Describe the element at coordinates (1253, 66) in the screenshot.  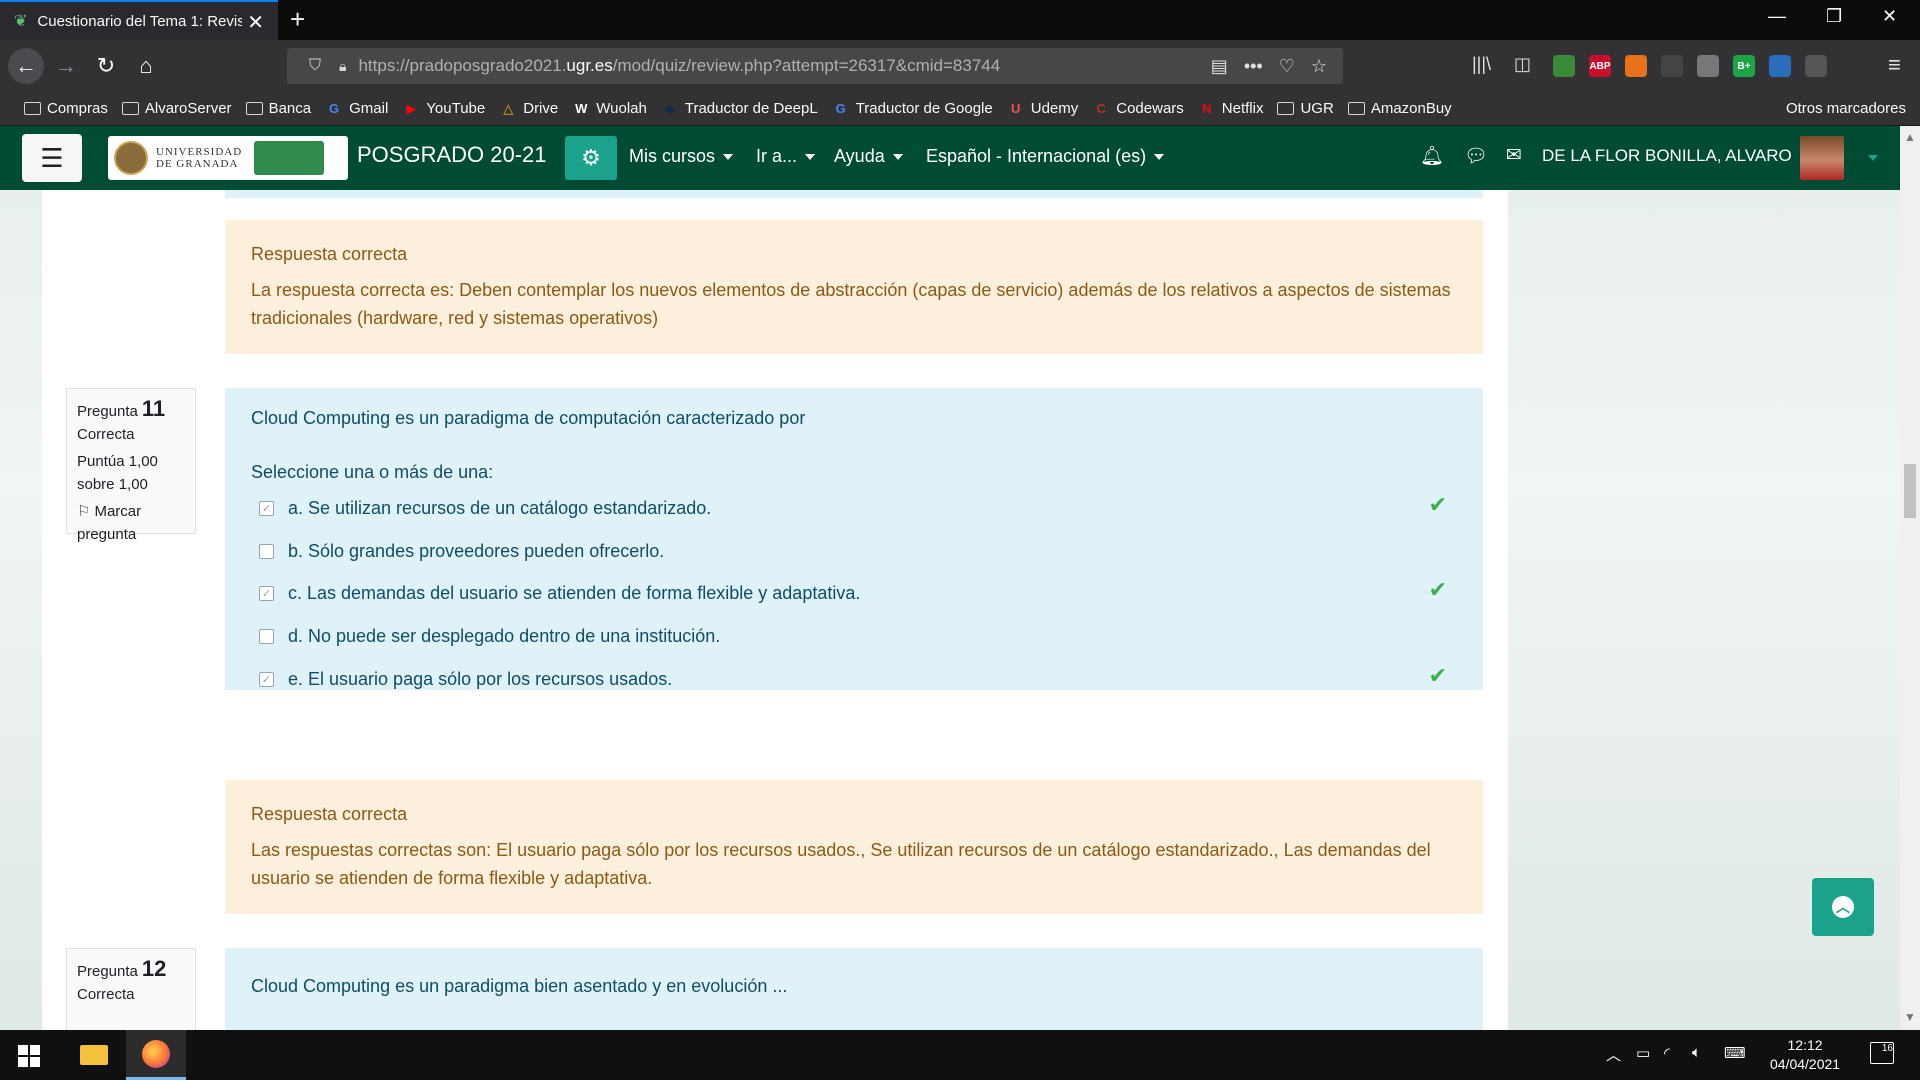
I see `page-actions-icon: •••` at that location.